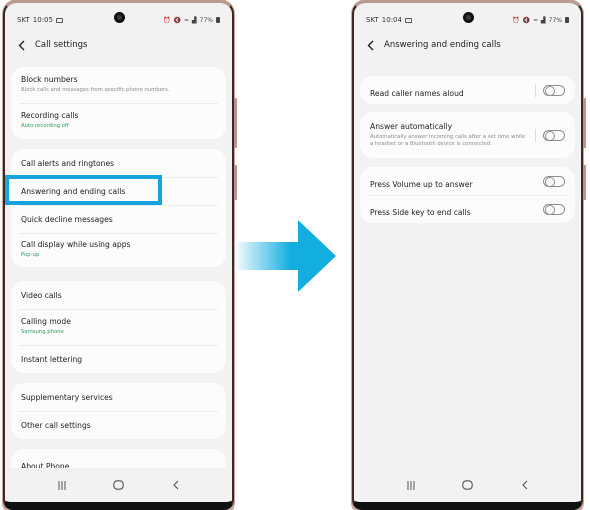  What do you see at coordinates (420, 212) in the screenshot?
I see `item-title: Press Side key to end calls` at bounding box center [420, 212].